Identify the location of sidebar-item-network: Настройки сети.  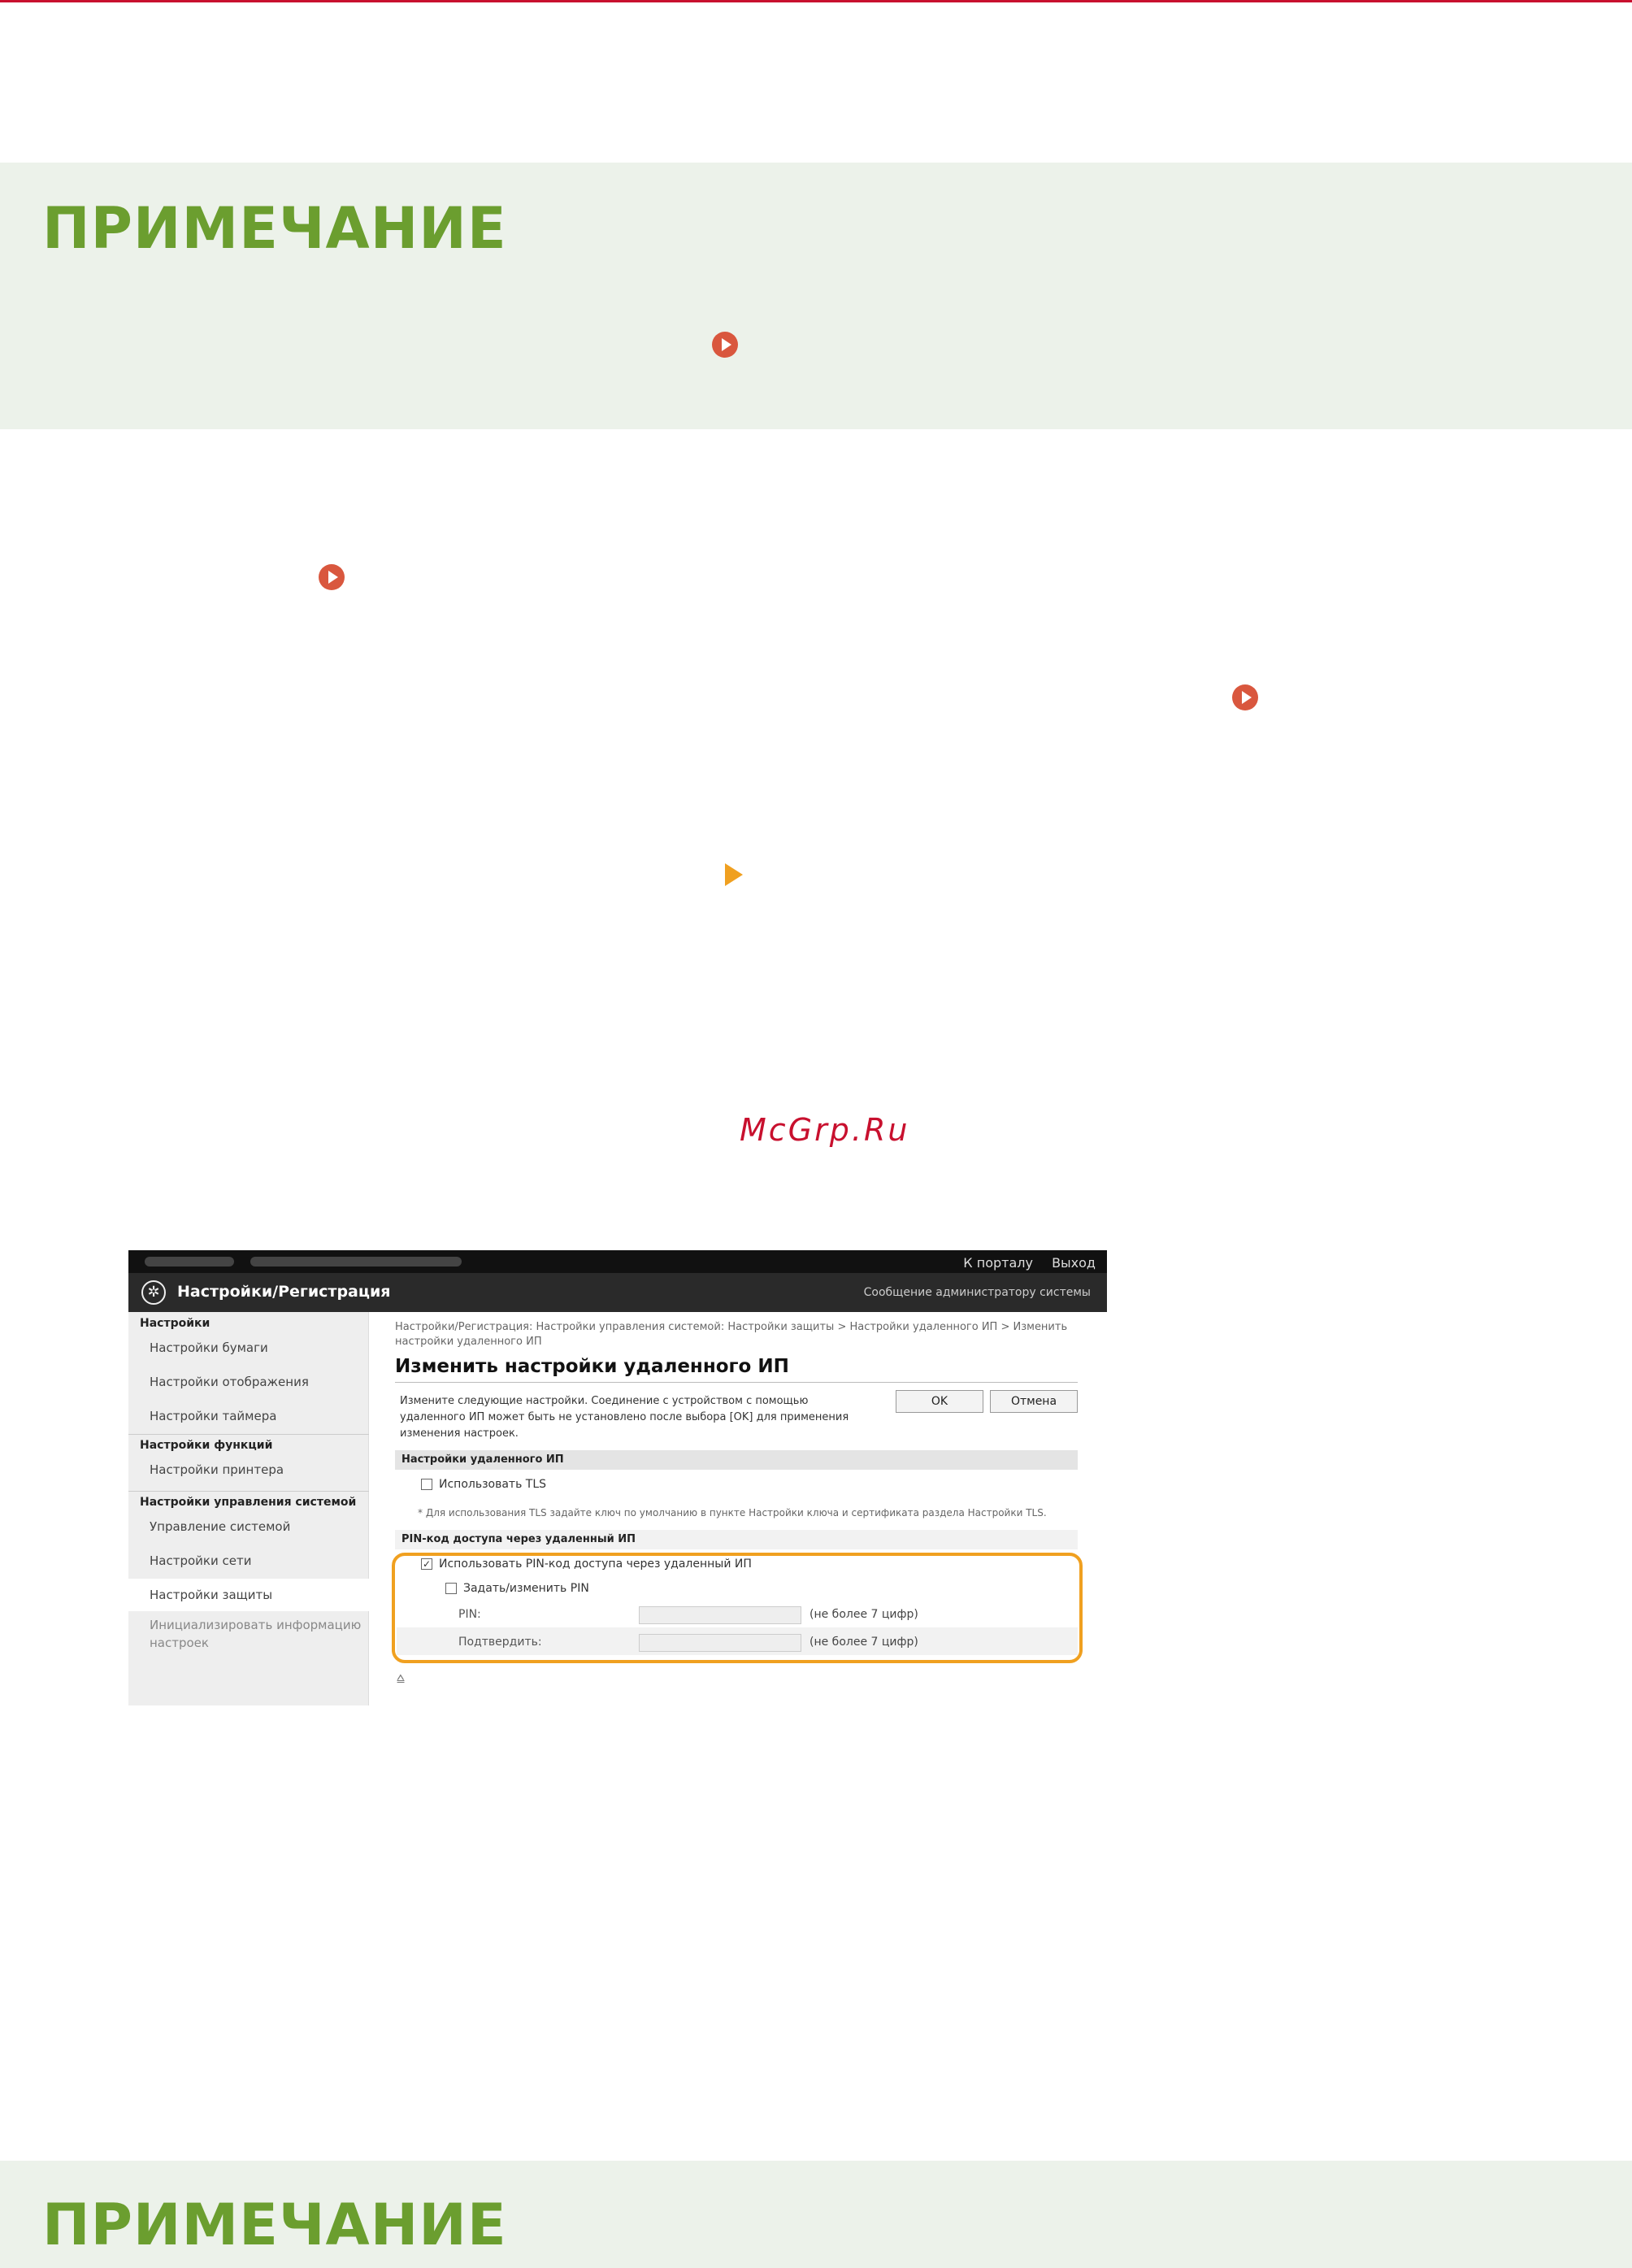
(249, 1561).